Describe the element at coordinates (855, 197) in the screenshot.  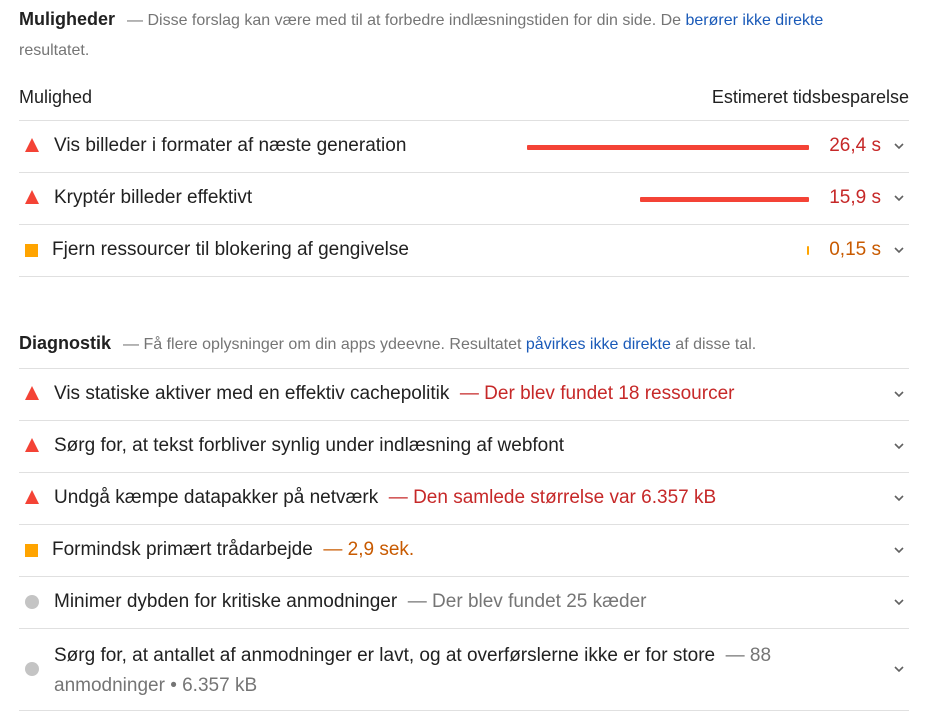
I see `savings-value: 15,9 s` at that location.